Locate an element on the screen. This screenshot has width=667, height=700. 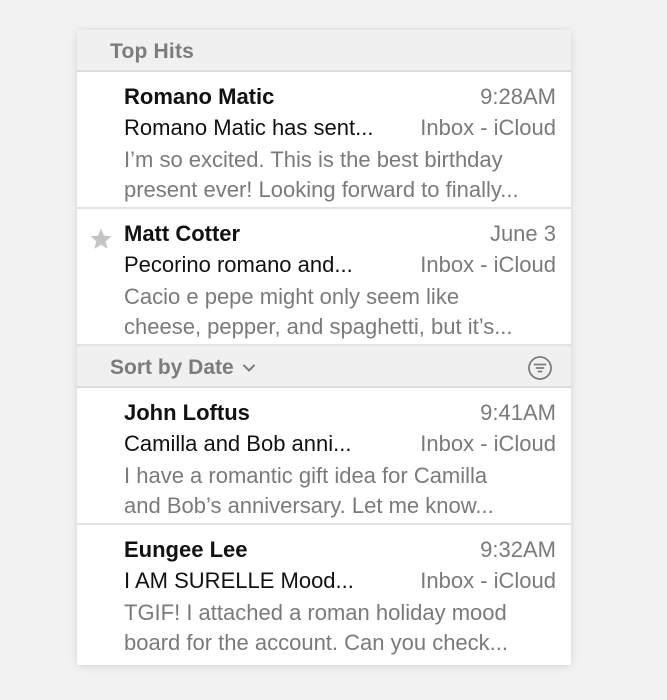
star-icon is located at coordinates (101, 238).